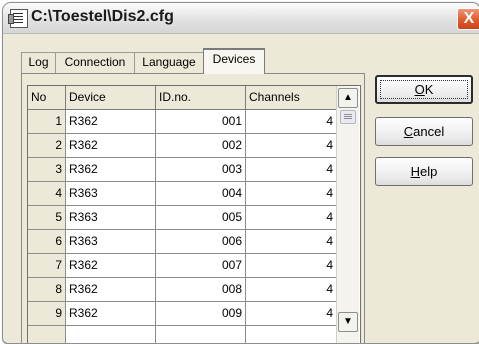 The width and height of the screenshot is (479, 344). I want to click on table-row: 9 R362 009 4, so click(183, 314).